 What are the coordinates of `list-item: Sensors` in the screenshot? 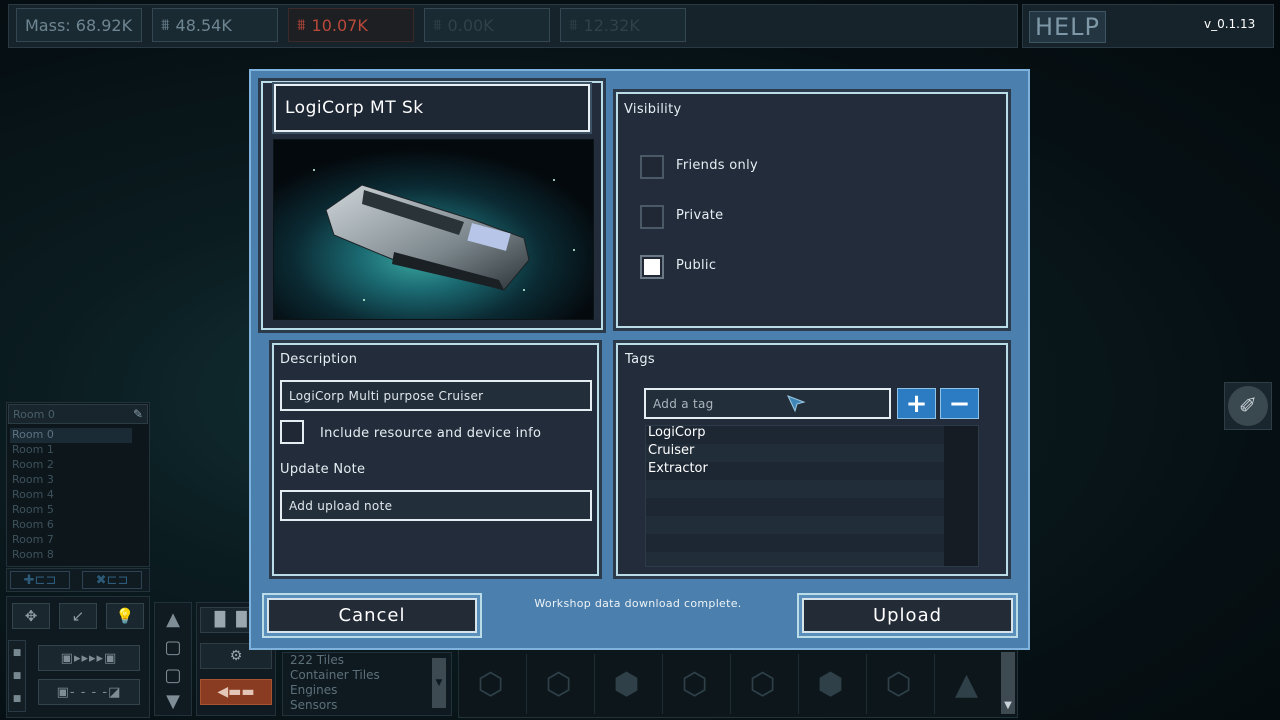 It's located at (367, 705).